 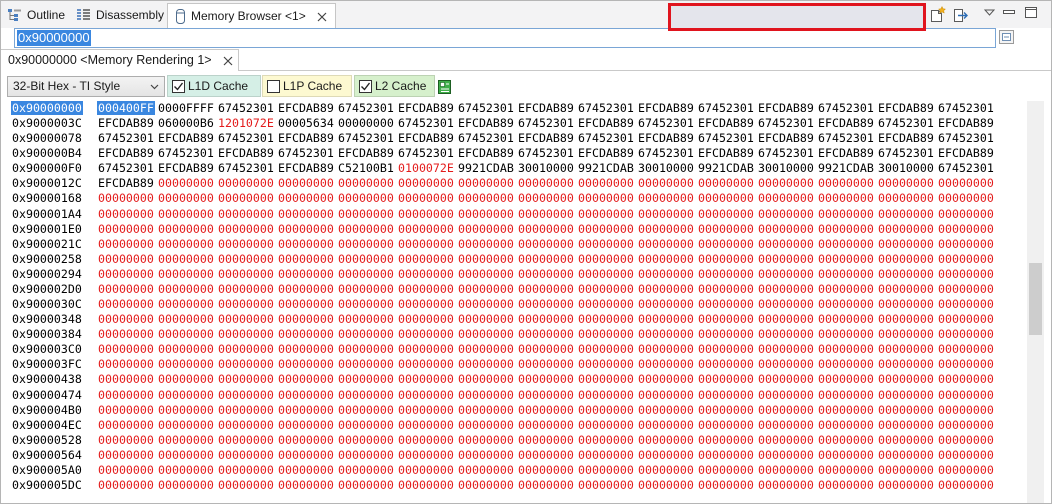 What do you see at coordinates (322, 17) in the screenshot?
I see `close-icon` at bounding box center [322, 17].